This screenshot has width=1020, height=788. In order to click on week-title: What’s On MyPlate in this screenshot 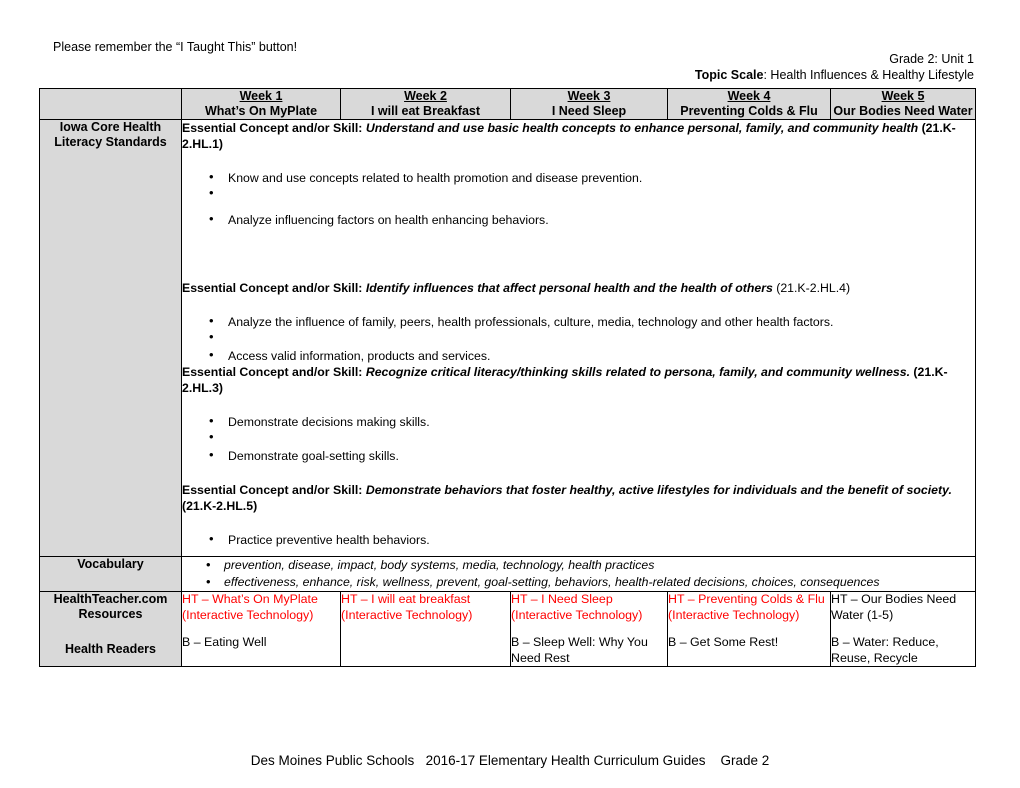, I will do `click(261, 111)`.